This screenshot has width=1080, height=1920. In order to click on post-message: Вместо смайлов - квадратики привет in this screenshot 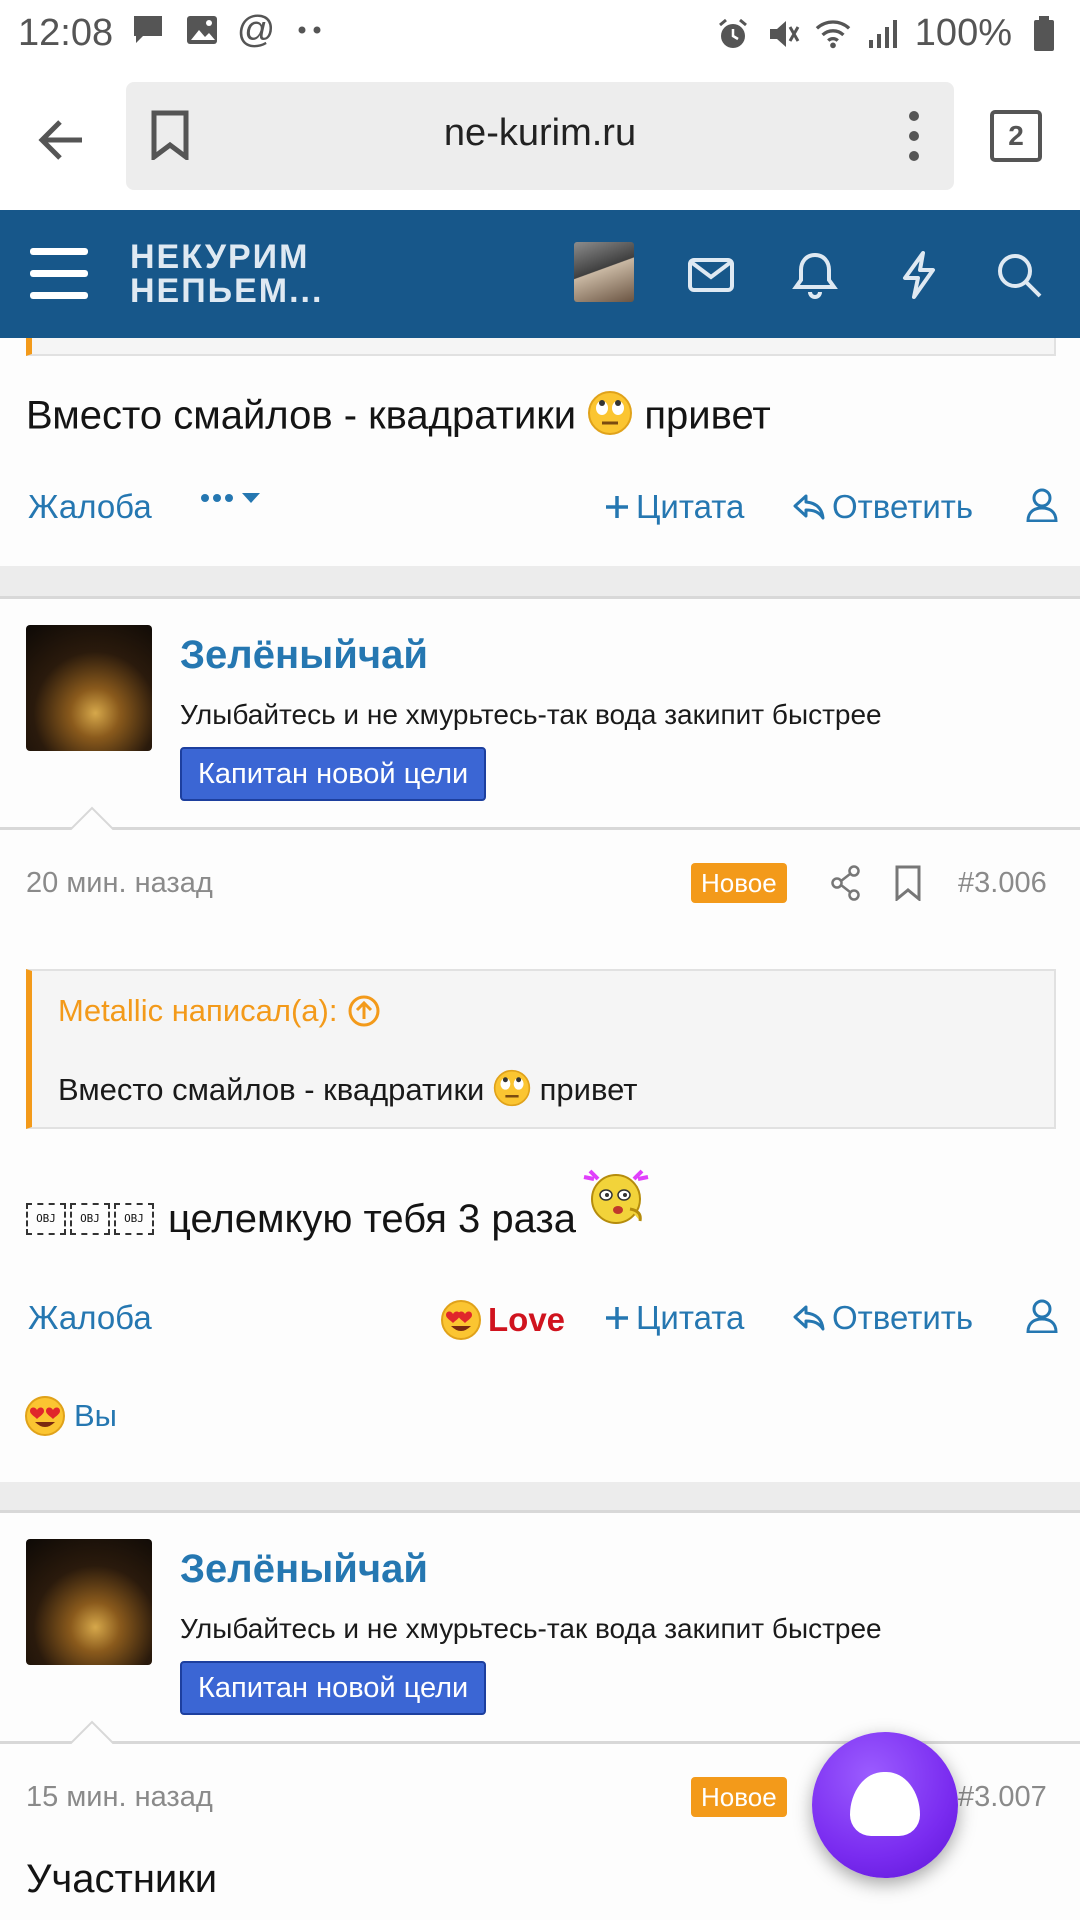, I will do `click(398, 418)`.